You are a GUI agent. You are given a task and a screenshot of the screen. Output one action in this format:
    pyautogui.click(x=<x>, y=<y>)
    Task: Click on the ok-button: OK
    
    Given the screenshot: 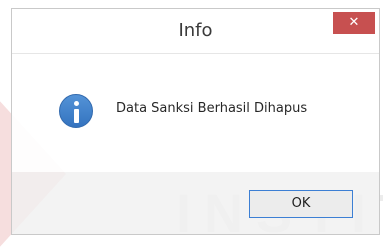 What is the action you would take?
    pyautogui.click(x=301, y=204)
    